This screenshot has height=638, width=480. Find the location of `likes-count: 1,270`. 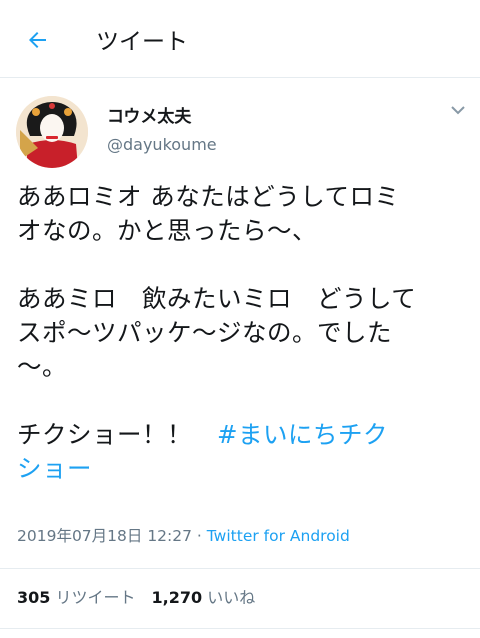

likes-count: 1,270 is located at coordinates (177, 597).